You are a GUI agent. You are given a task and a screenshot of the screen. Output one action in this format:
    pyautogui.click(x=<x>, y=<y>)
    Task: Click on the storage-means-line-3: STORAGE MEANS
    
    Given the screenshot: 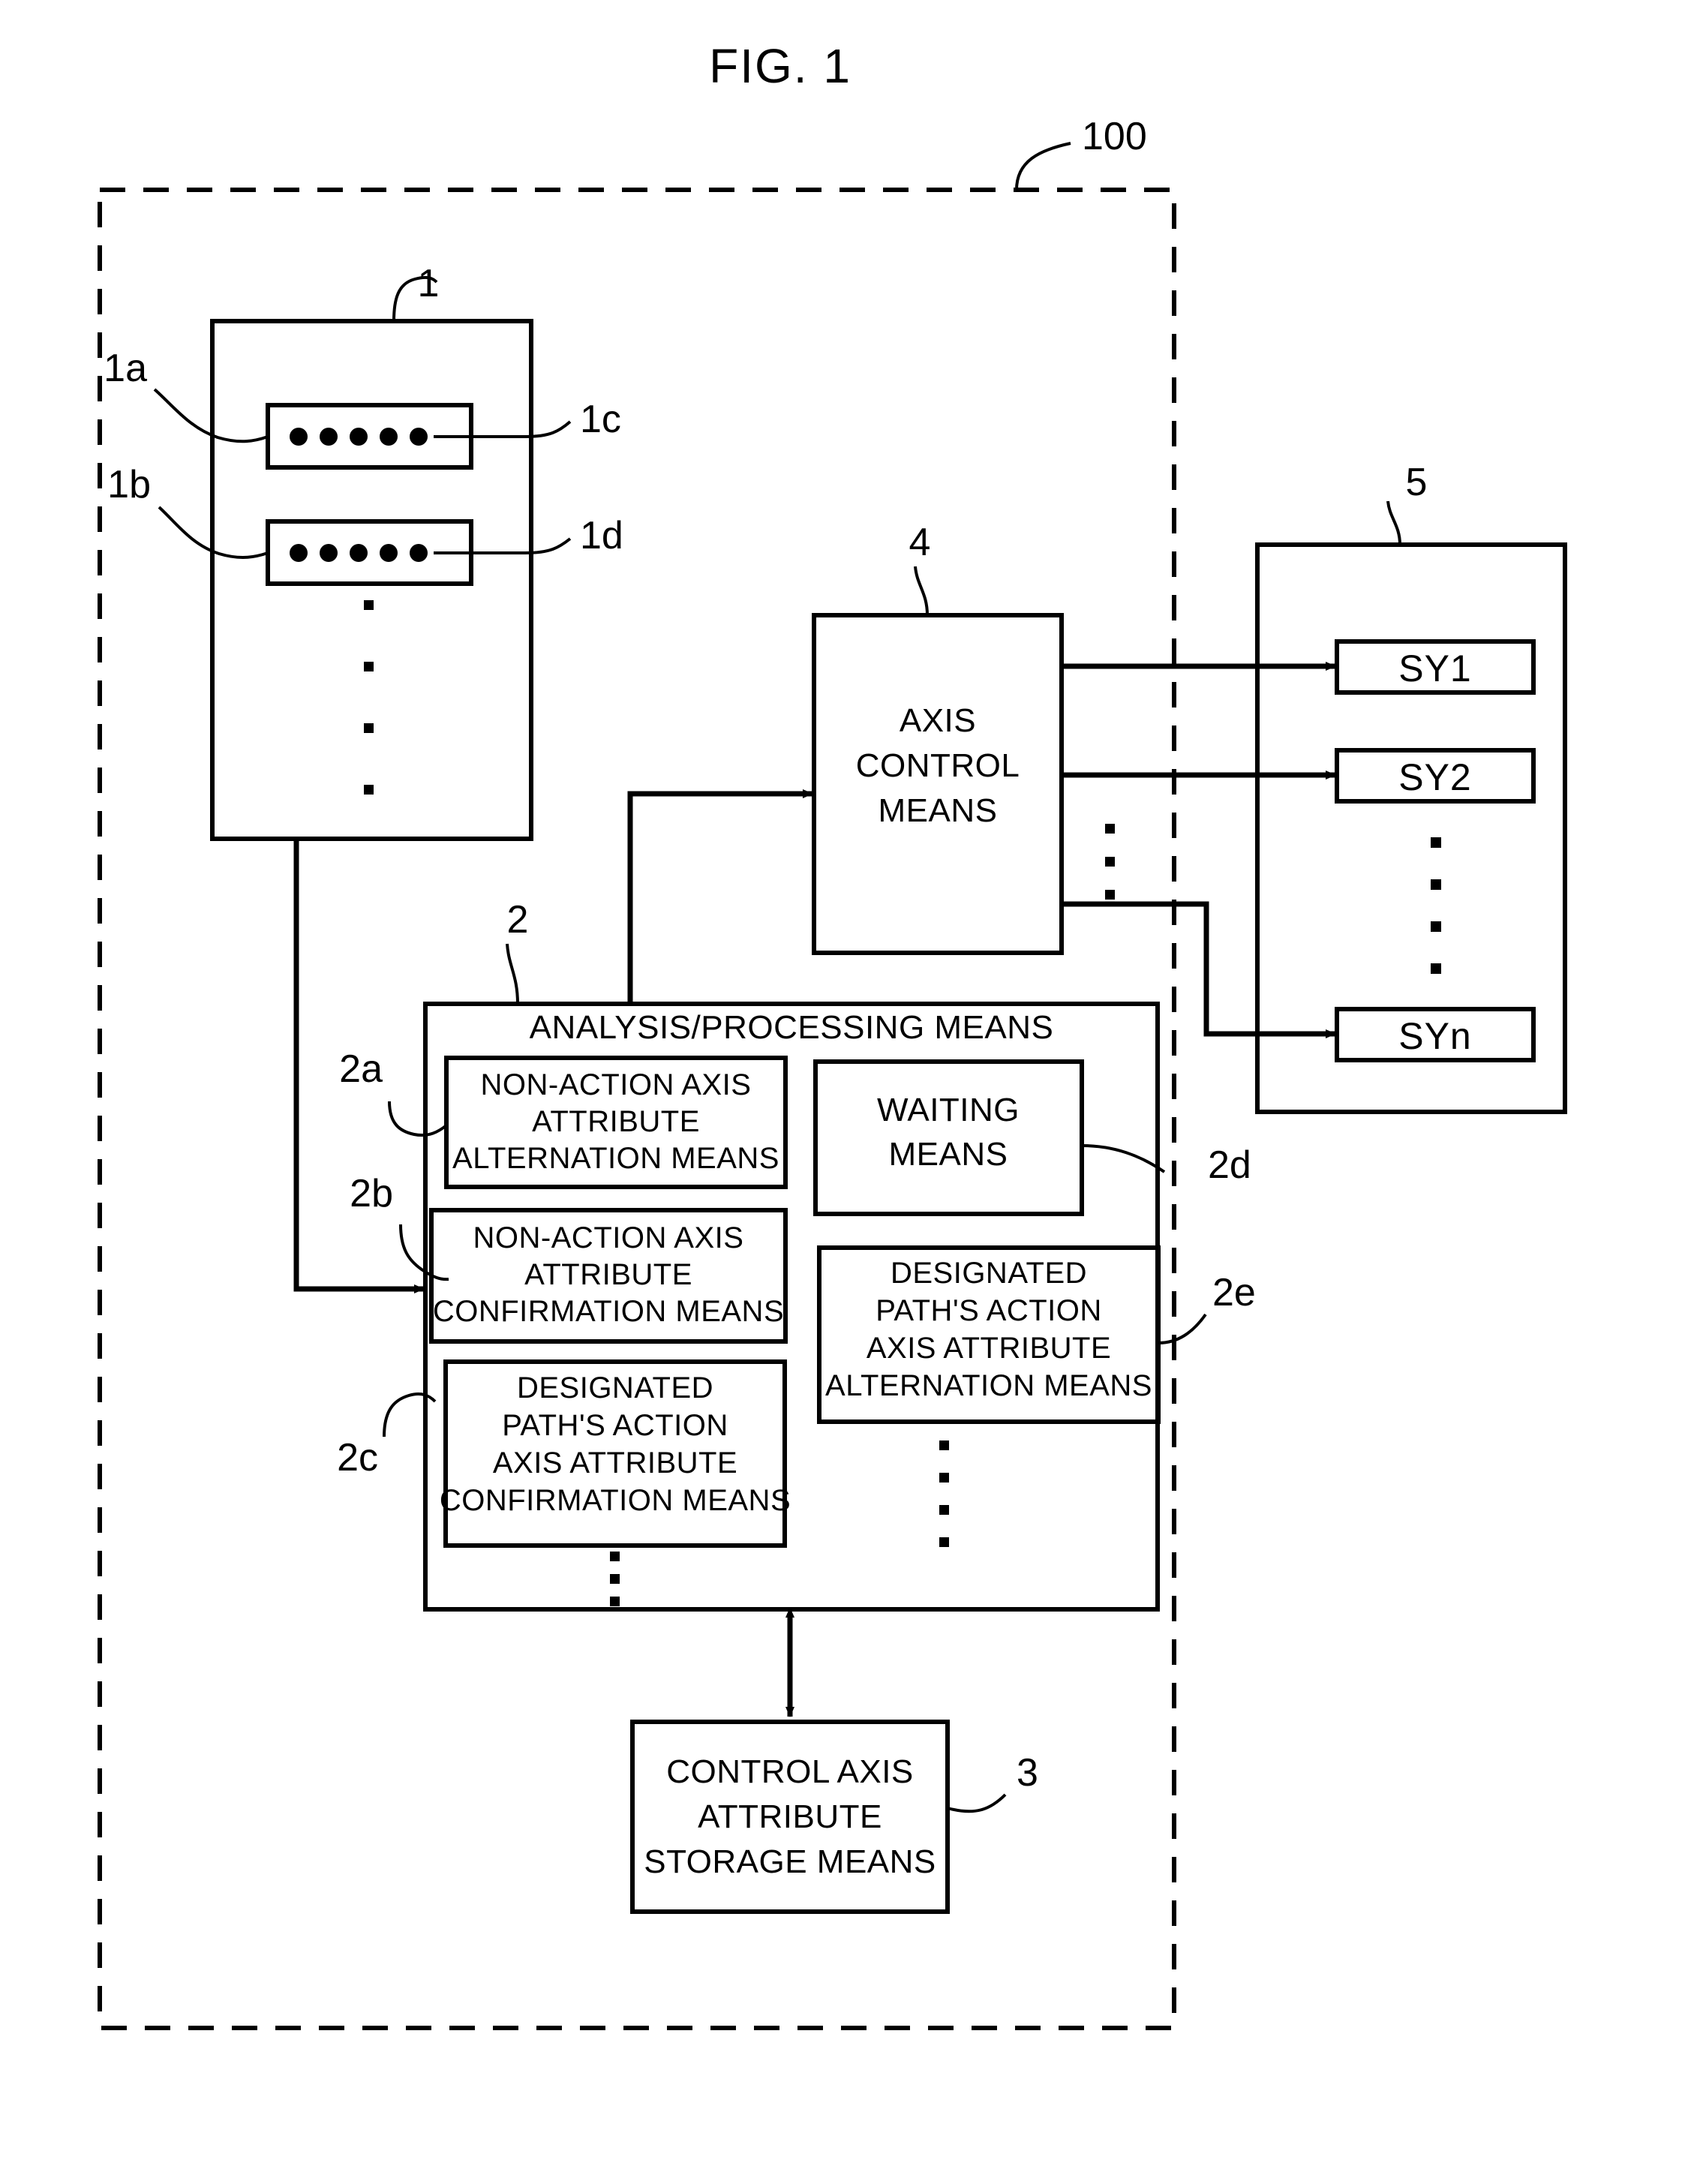 What is the action you would take?
    pyautogui.click(x=790, y=1861)
    